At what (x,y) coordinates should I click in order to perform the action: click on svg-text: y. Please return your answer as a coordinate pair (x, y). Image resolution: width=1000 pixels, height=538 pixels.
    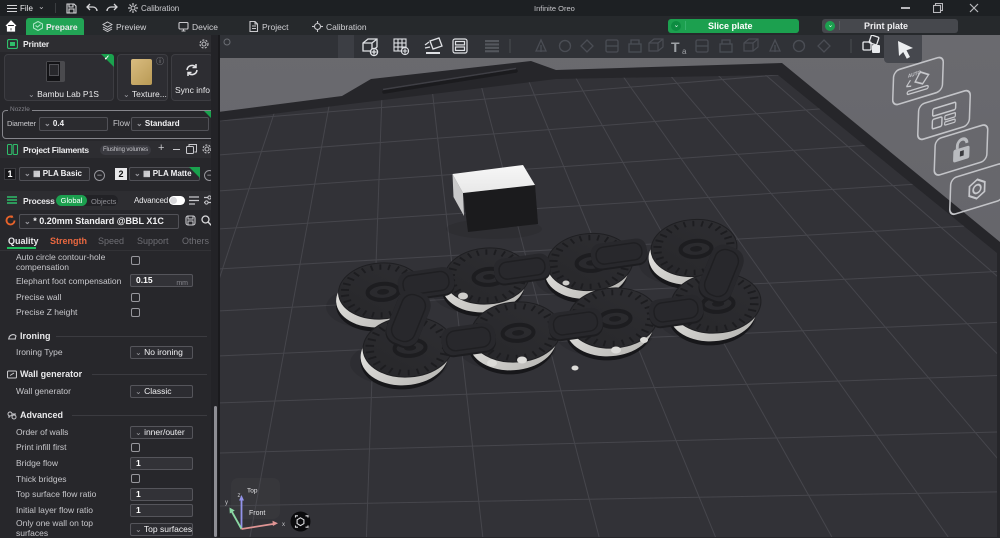
    Looking at the image, I should click on (226, 503).